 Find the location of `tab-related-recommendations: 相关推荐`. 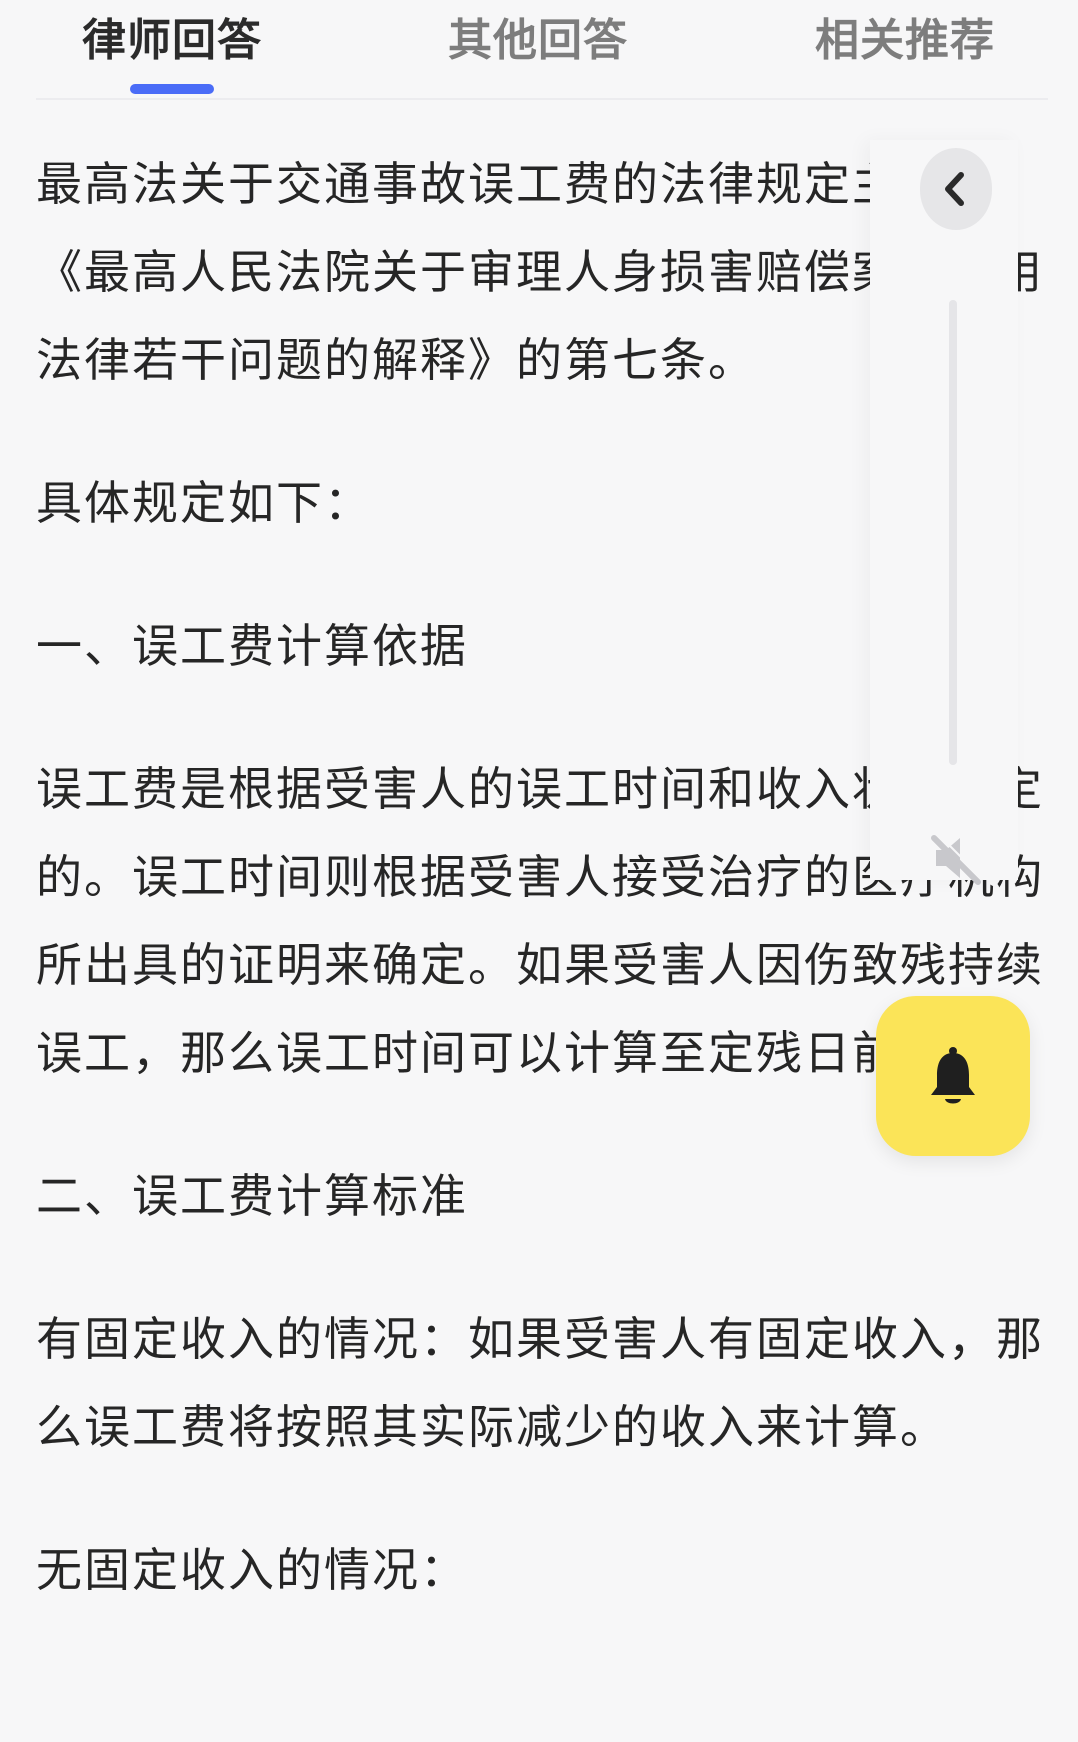

tab-related-recommendations: 相关推荐 is located at coordinates (905, 36).